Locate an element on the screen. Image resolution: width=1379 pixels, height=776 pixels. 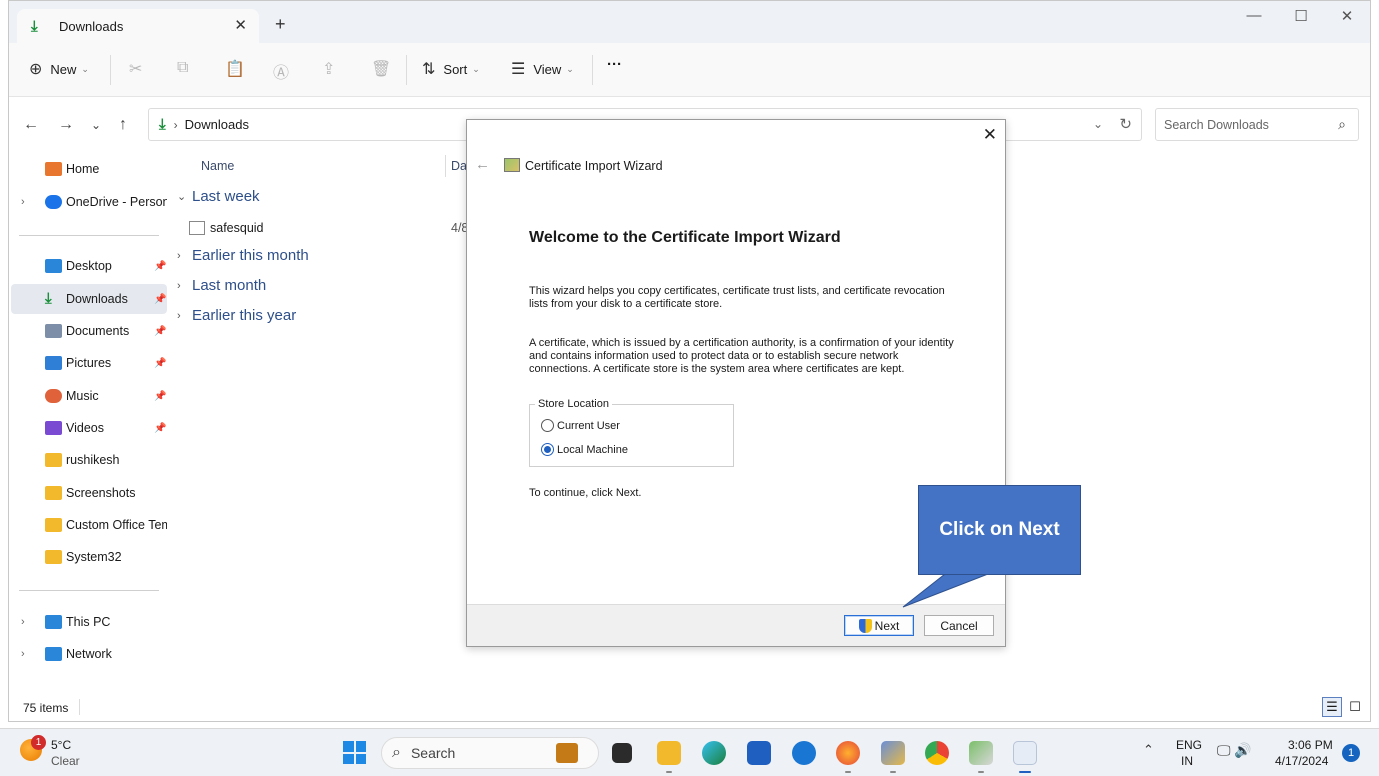
sidebar-item-rushikesh: rushikesh is located at coordinates (89, 460).